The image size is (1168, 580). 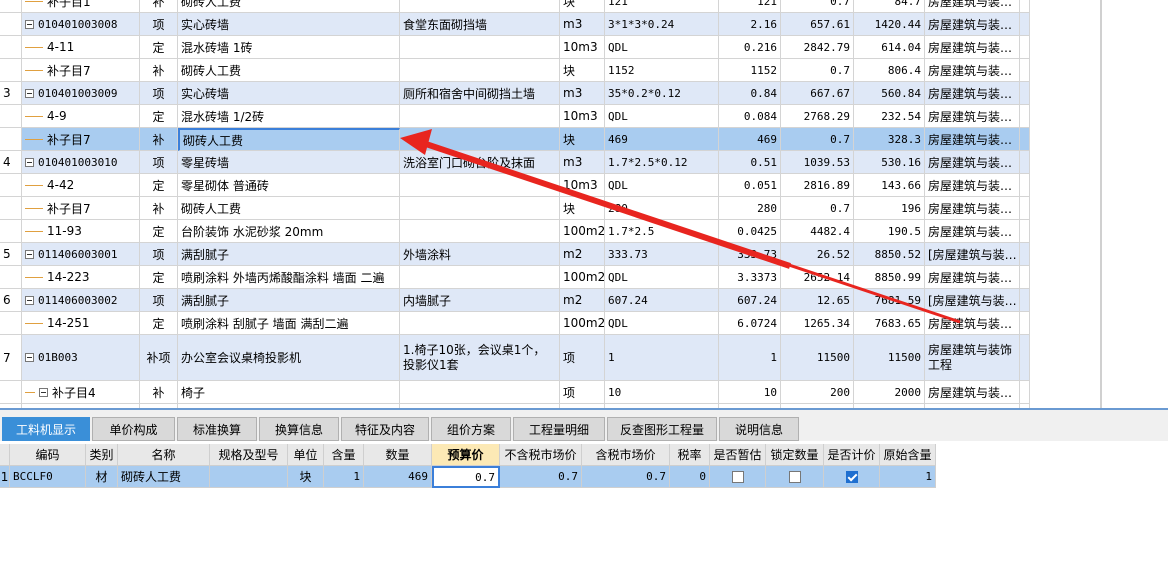 What do you see at coordinates (889, 116) in the screenshot?
I see `cell-total: 232.54` at bounding box center [889, 116].